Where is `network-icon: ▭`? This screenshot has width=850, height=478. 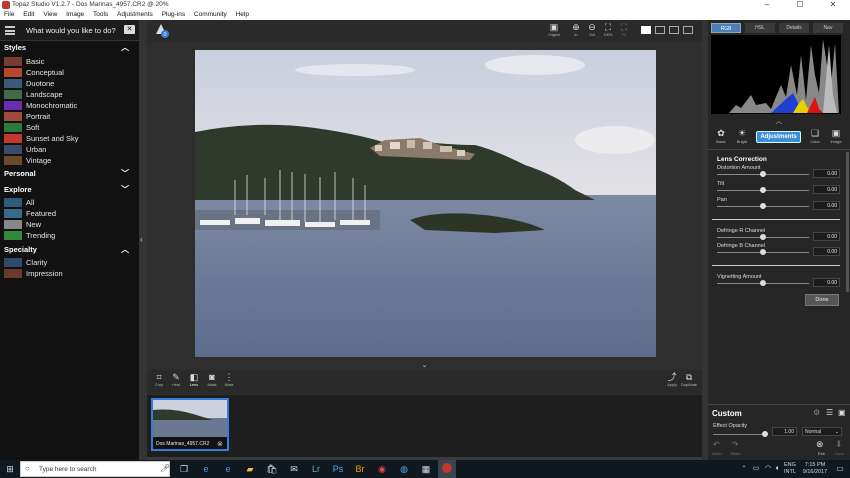 network-icon: ▭ is located at coordinates (756, 469).